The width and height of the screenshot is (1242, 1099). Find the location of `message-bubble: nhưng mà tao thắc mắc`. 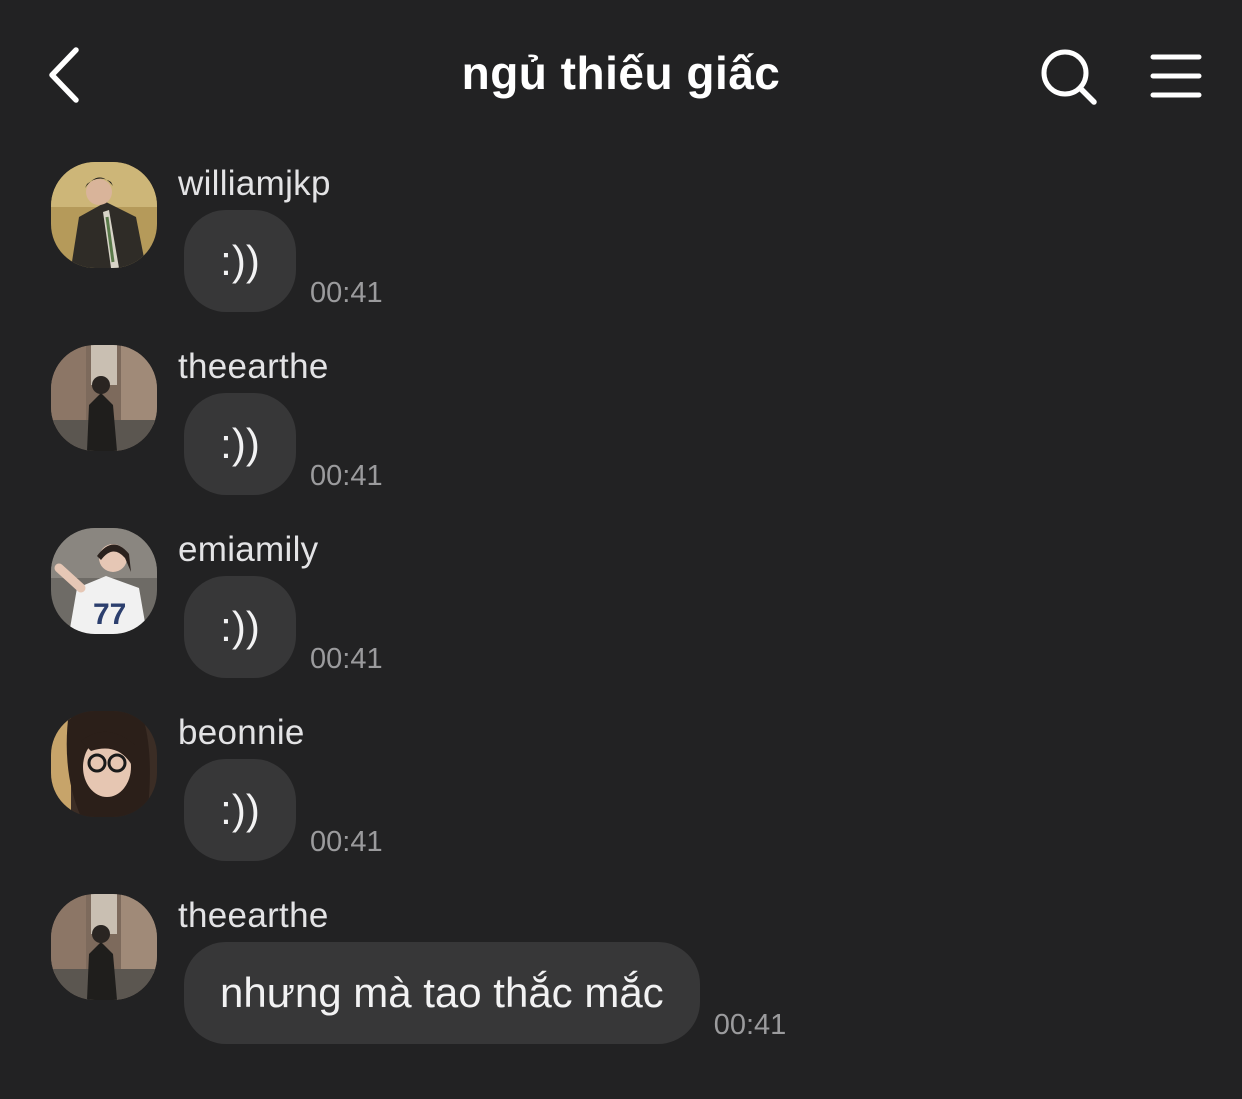

message-bubble: nhưng mà tao thắc mắc is located at coordinates (442, 993).